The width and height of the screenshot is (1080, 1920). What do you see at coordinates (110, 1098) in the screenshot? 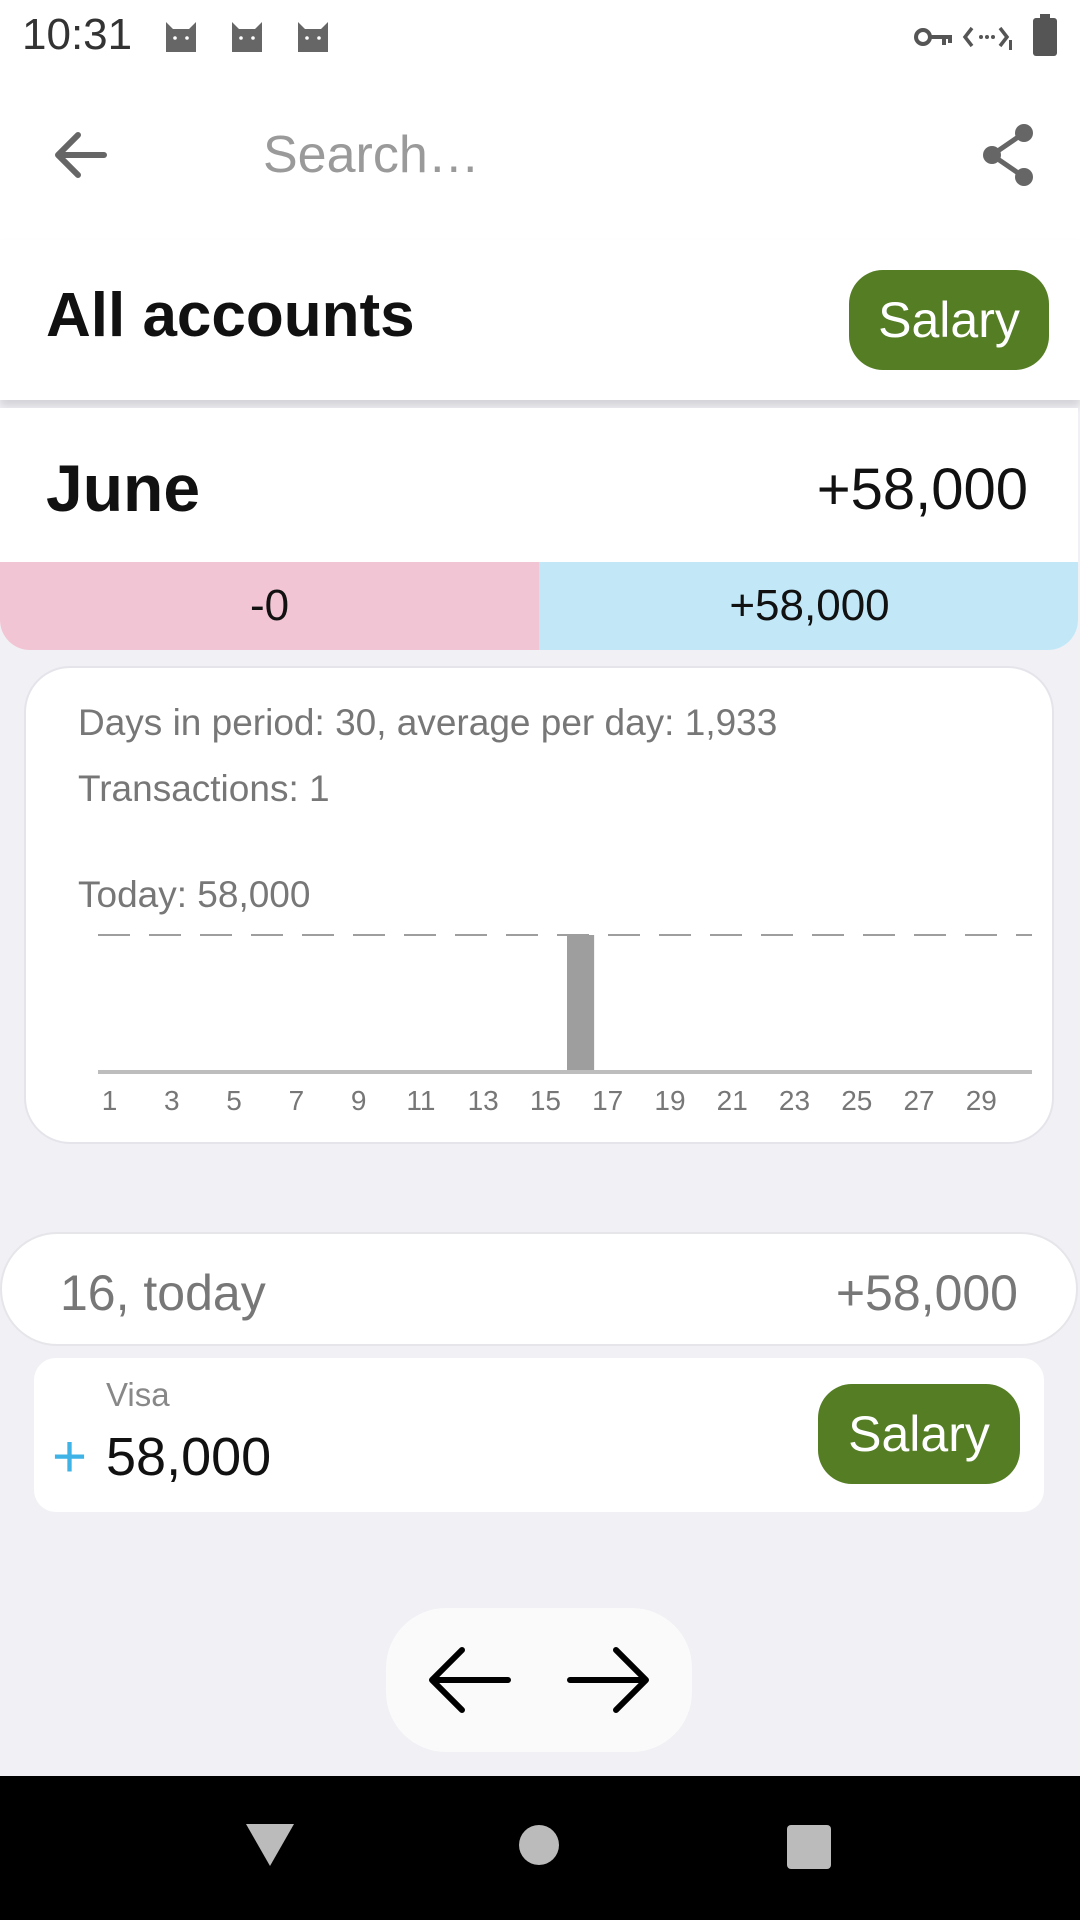
I see `x-tick-label: 1` at bounding box center [110, 1098].